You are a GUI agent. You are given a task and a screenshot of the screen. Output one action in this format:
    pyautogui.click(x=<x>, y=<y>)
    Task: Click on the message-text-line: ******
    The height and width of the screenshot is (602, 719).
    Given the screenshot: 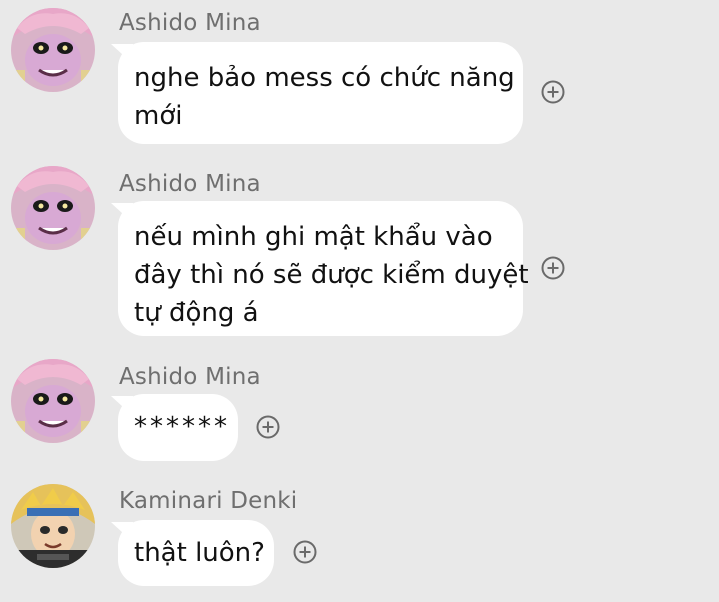 What is the action you would take?
    pyautogui.click(x=182, y=427)
    